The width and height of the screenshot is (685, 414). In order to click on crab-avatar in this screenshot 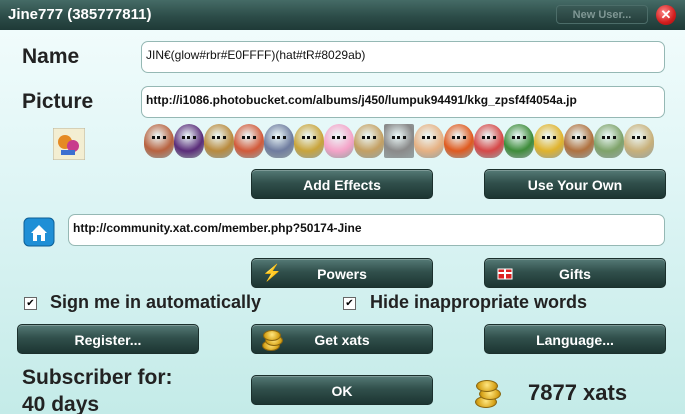, I will do `click(459, 141)`.